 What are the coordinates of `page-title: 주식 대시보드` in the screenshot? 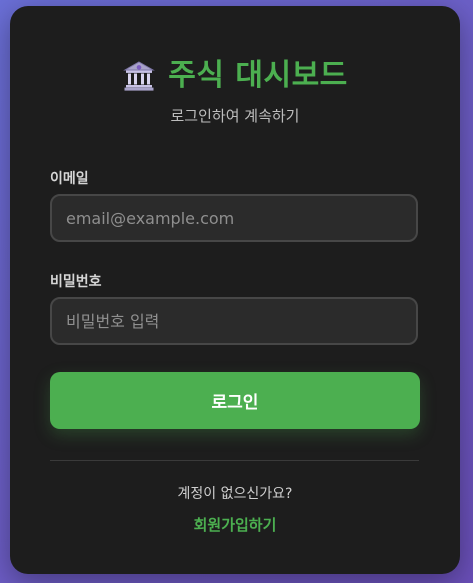 It's located at (258, 75).